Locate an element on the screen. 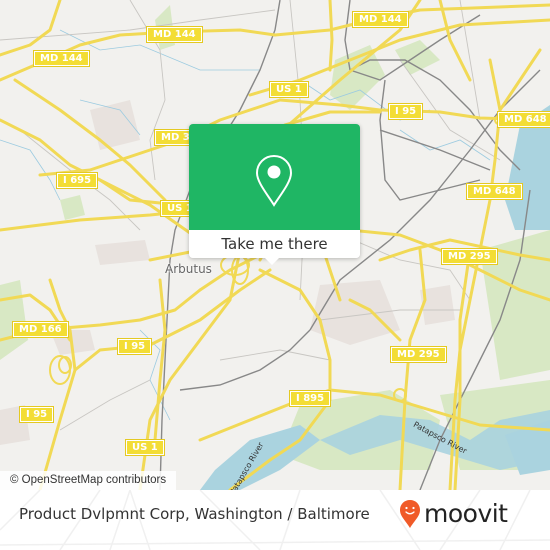 The height and width of the screenshot is (550, 550). popup-header is located at coordinates (274, 177).